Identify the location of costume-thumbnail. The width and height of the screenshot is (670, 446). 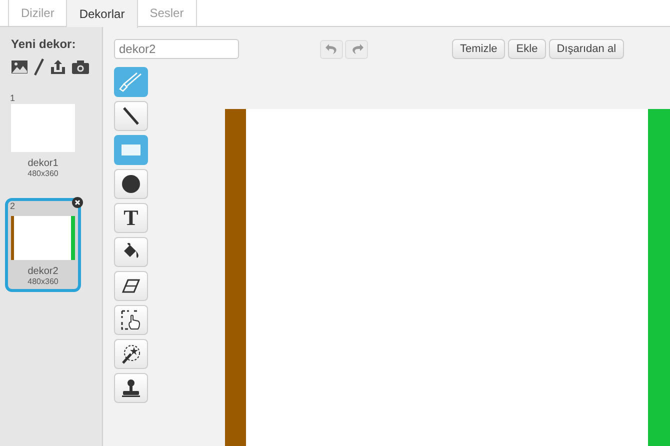
(43, 236).